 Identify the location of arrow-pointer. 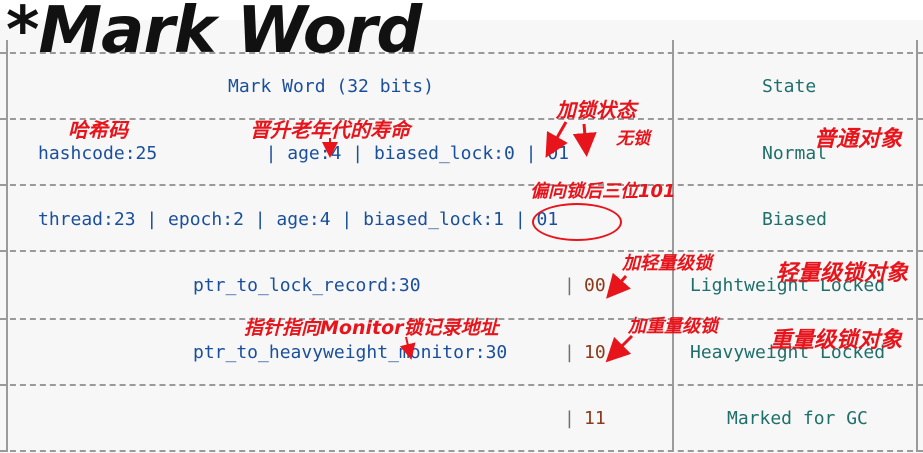
(407, 348).